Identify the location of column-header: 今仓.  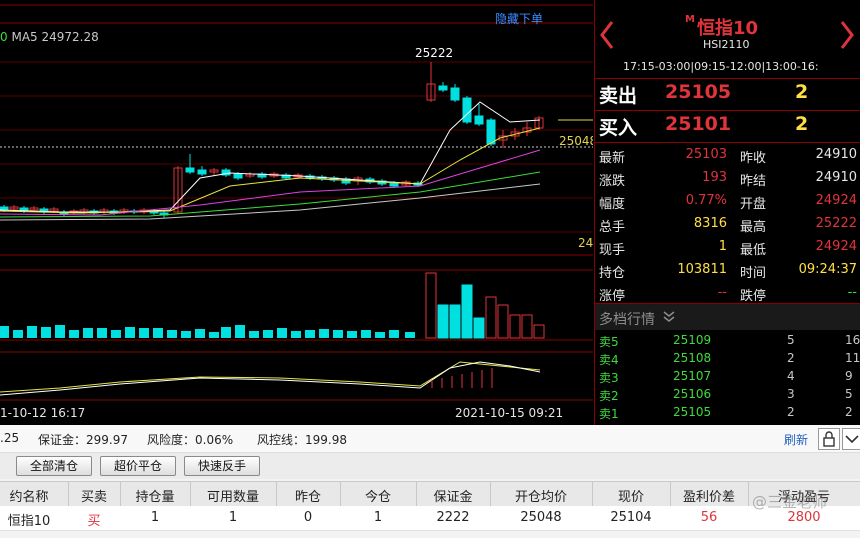
(378, 495).